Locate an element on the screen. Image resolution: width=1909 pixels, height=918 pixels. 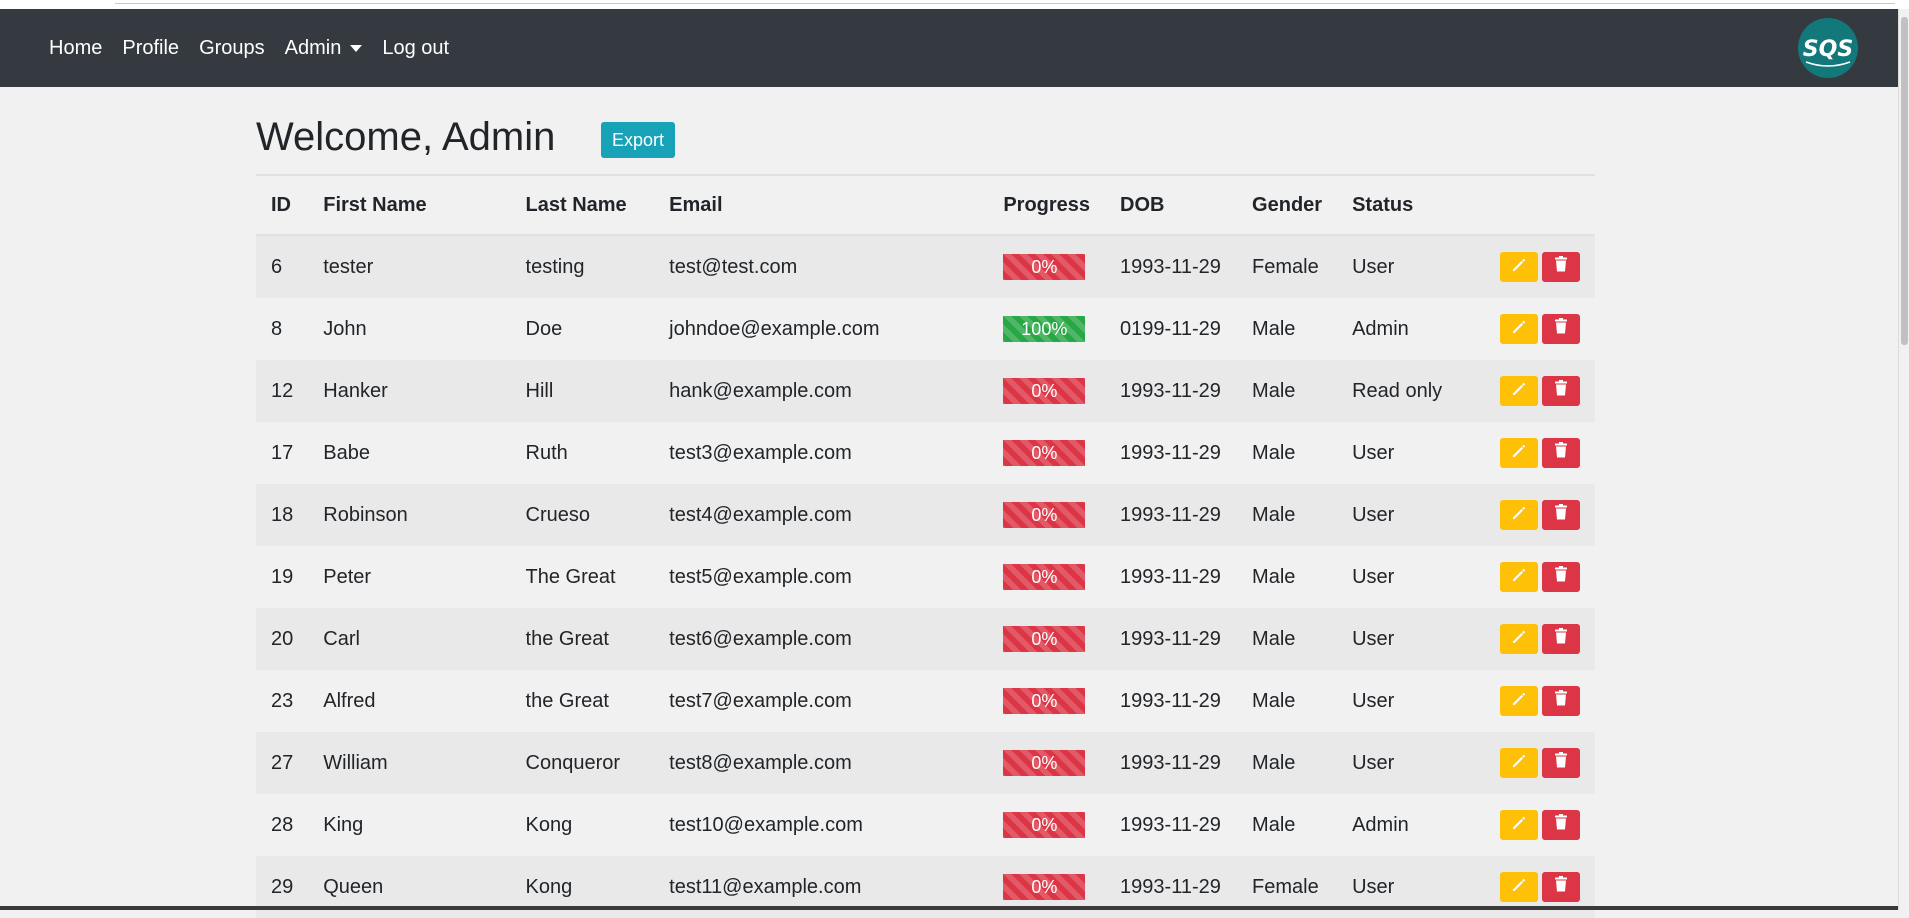
cell-email: test6@example.com is located at coordinates (760, 638).